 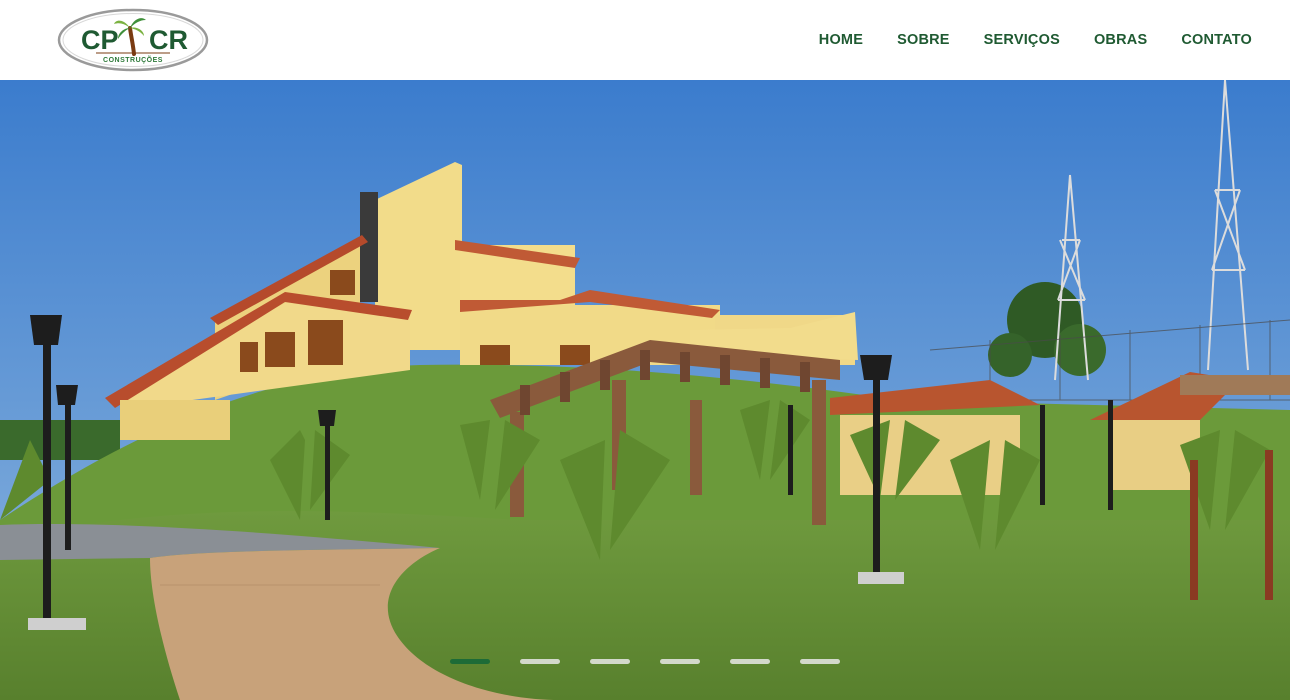 What do you see at coordinates (1216, 40) in the screenshot?
I see `nav-contato: CONTATO` at bounding box center [1216, 40].